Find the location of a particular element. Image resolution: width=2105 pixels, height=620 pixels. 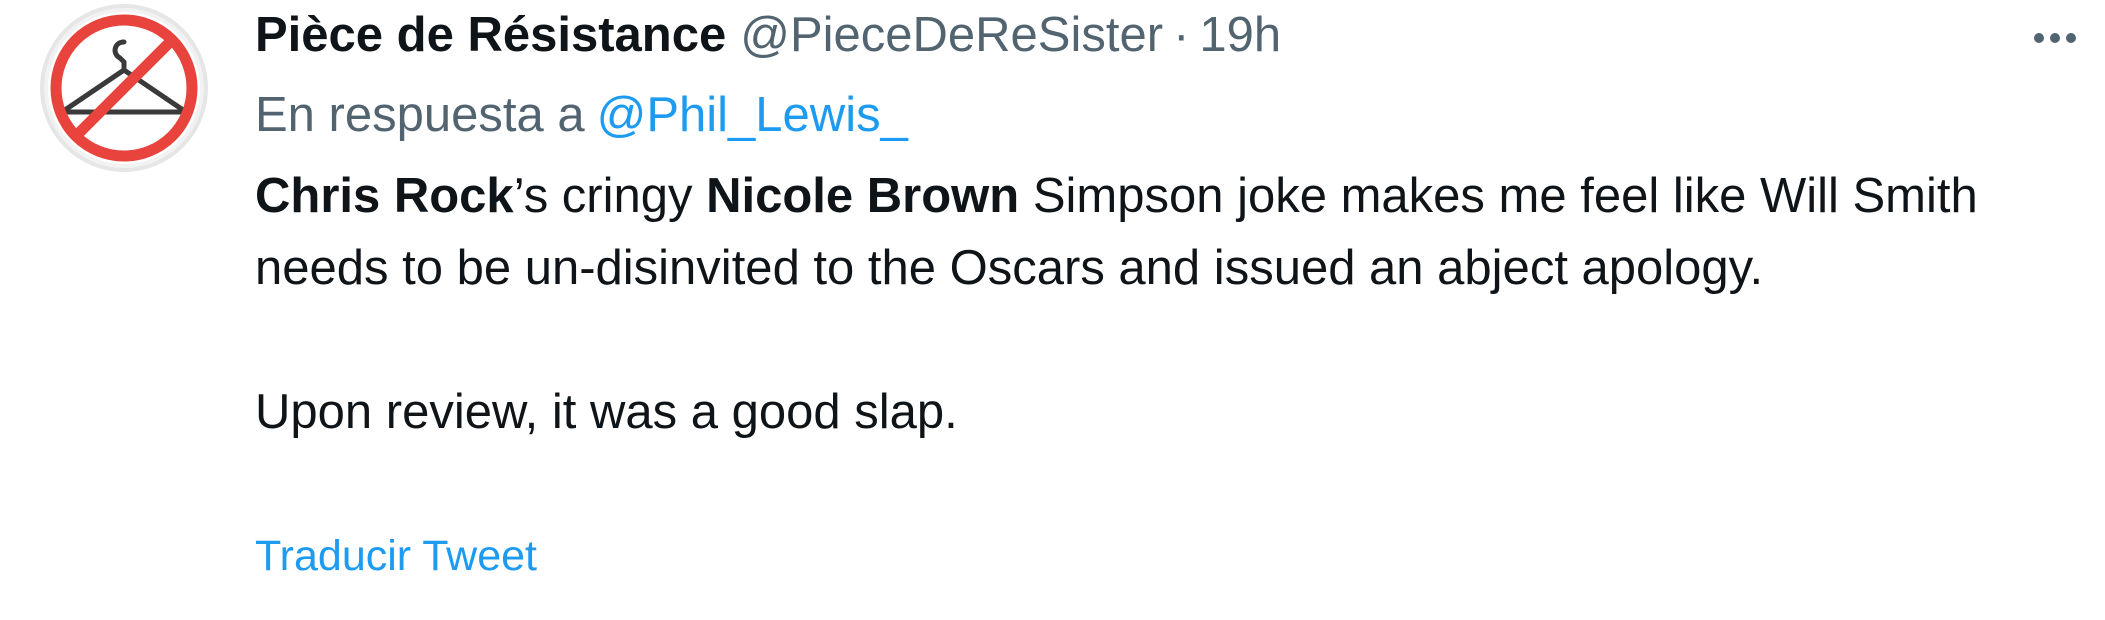

more-options-icon is located at coordinates (2055, 38).